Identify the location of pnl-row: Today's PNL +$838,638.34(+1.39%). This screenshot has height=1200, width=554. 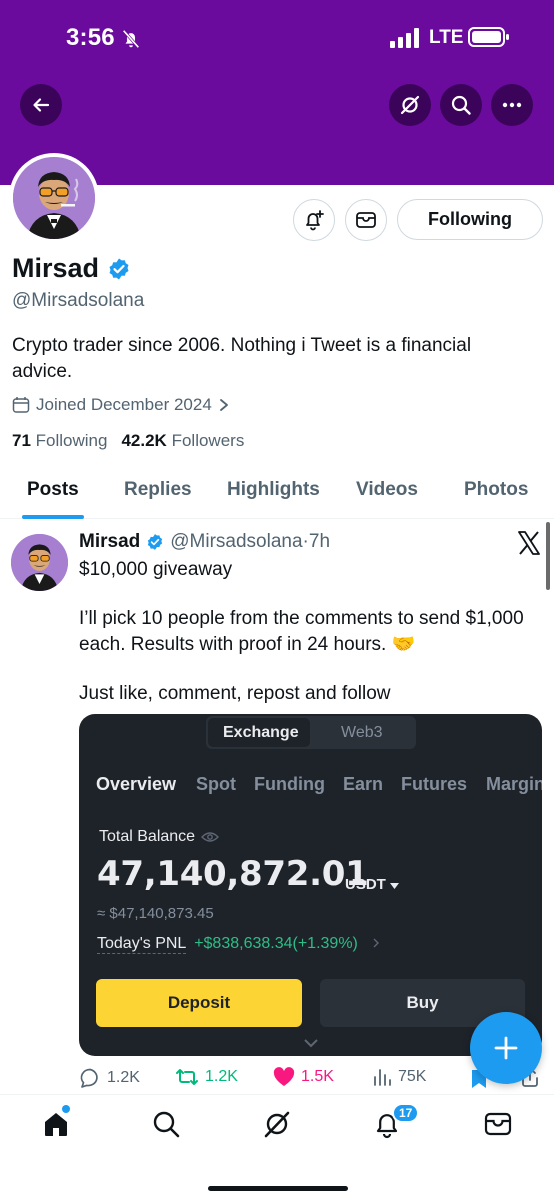
(238, 944).